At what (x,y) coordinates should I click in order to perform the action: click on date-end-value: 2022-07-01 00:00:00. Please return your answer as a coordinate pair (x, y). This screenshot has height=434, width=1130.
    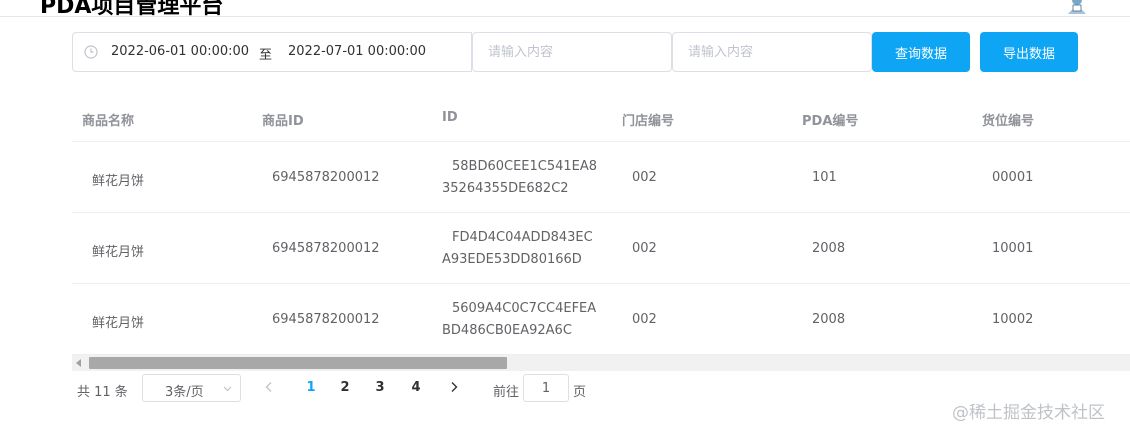
    Looking at the image, I should click on (357, 51).